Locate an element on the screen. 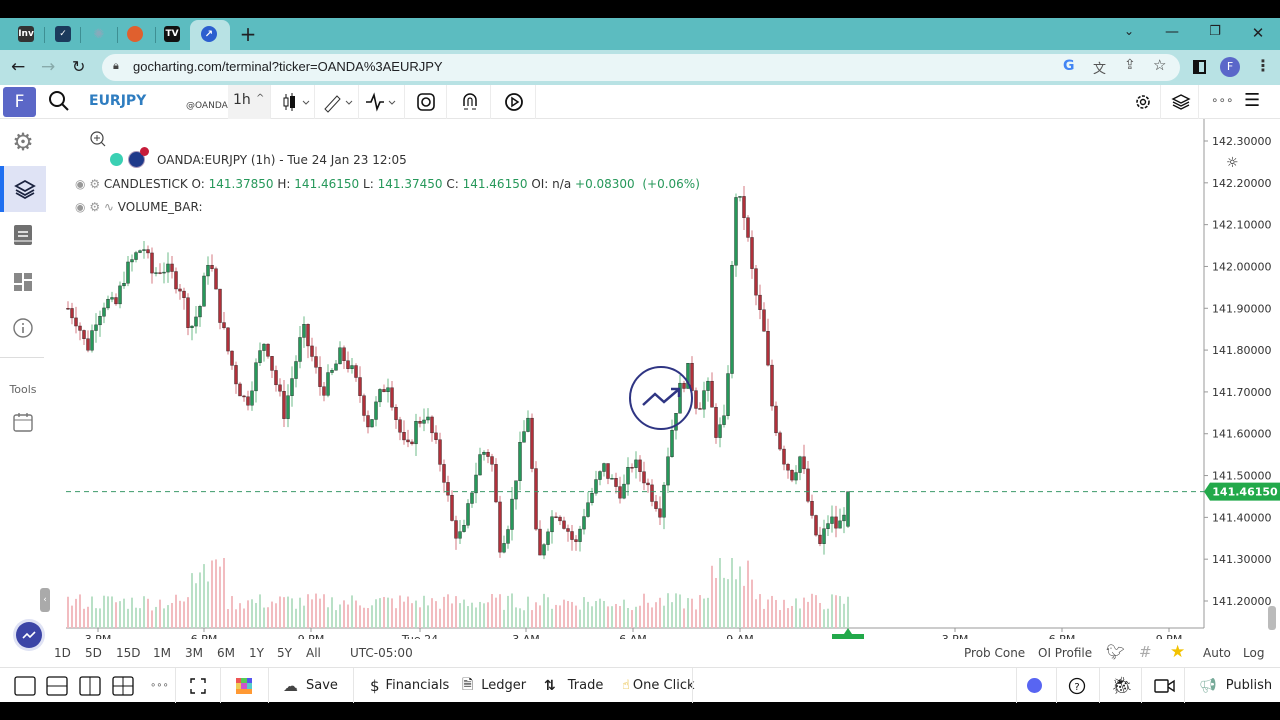 Image resolution: width=1280 pixels, height=720 pixels. browser-menu-icon: ⋮ is located at coordinates (1263, 65).